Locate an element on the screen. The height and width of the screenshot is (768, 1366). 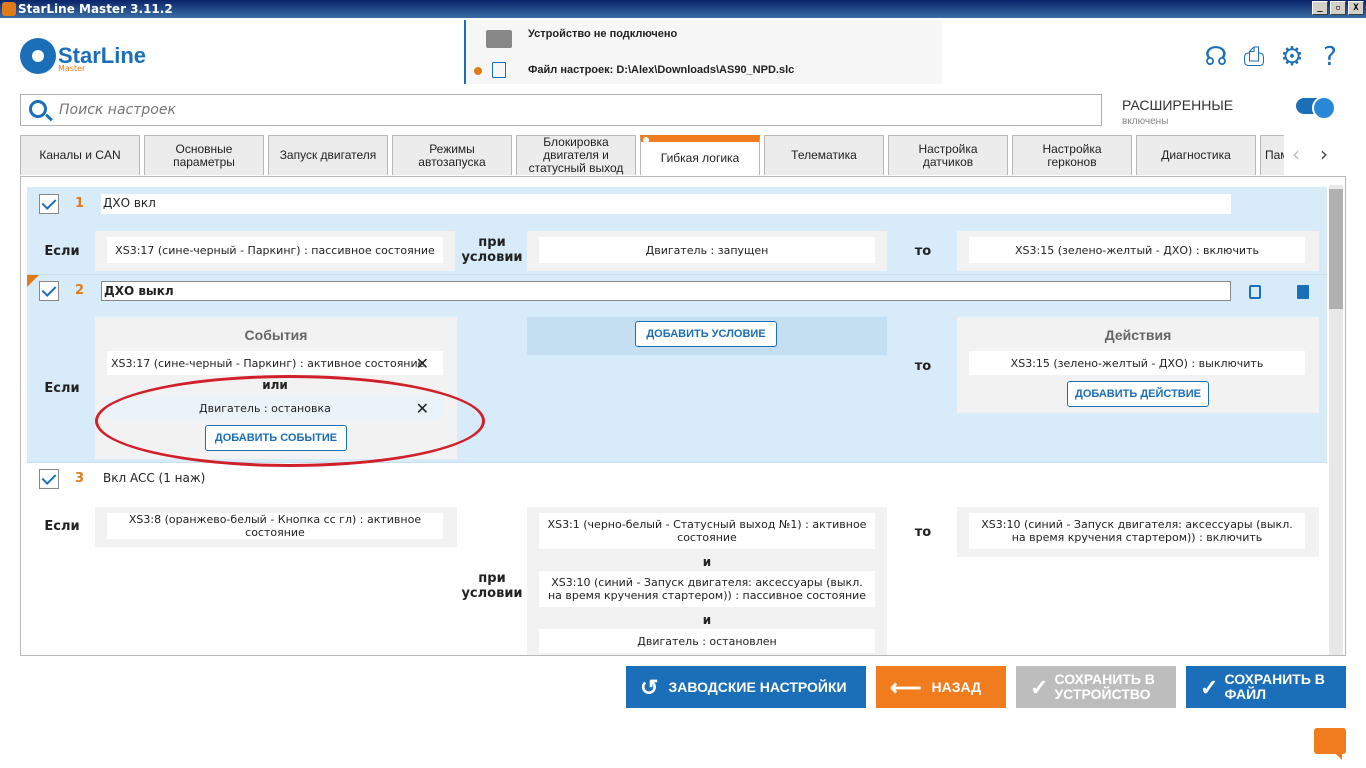
rule-1-condition-box: Двигатель : запущен is located at coordinates (707, 251).